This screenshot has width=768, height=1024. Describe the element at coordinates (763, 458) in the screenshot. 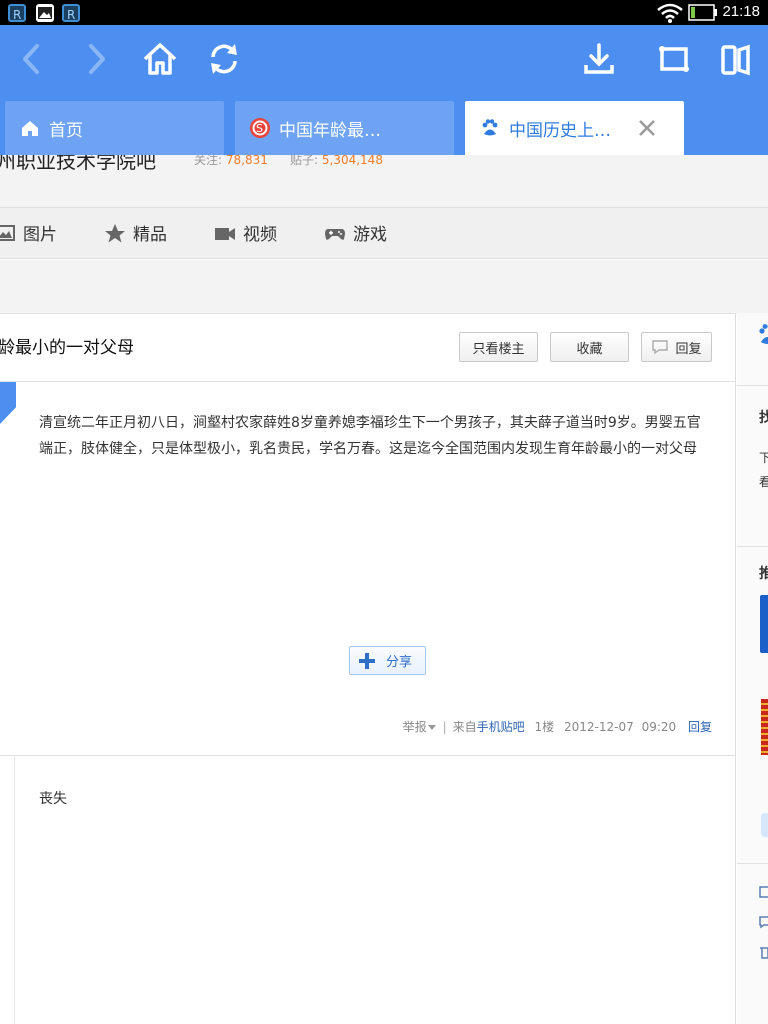

I see `sidebar-text: 下` at that location.